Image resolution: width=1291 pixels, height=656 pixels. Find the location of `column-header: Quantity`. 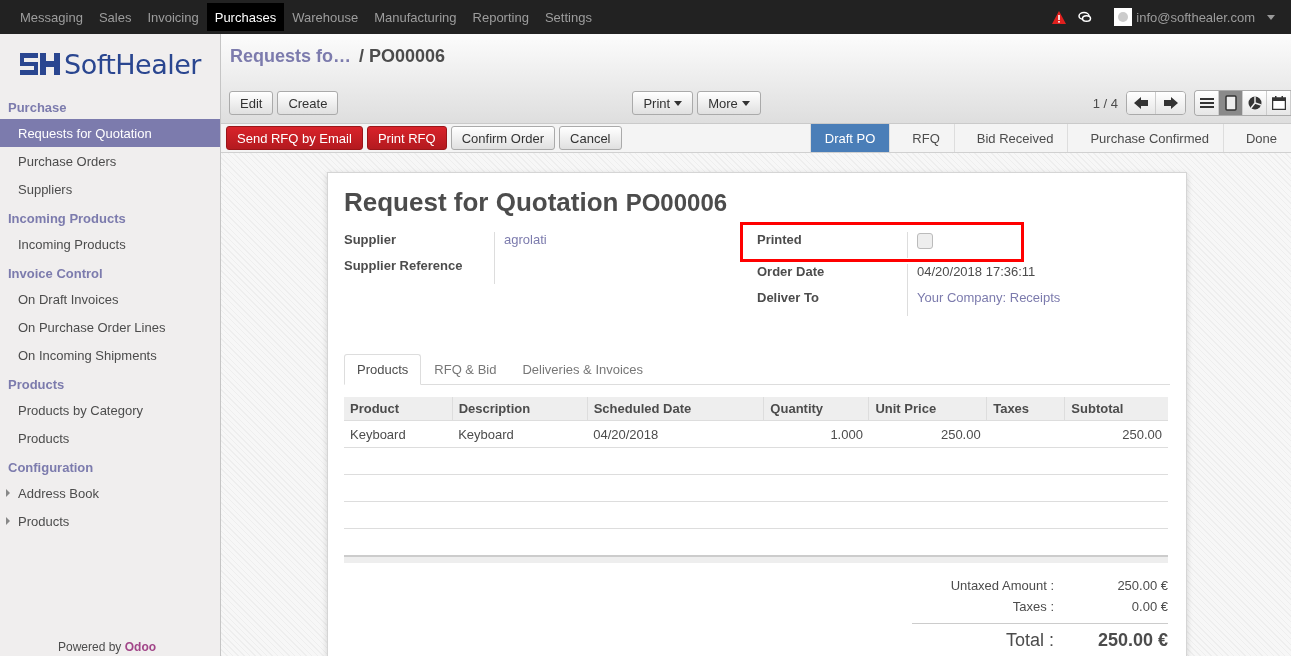

column-header: Quantity is located at coordinates (816, 409).